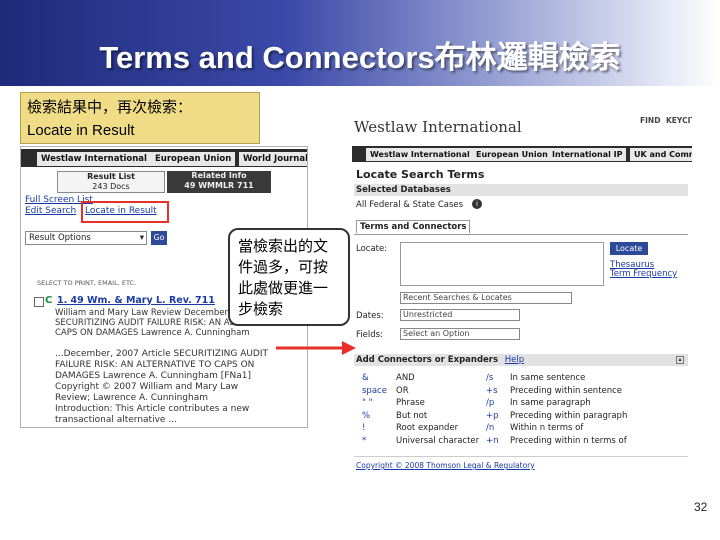 The height and width of the screenshot is (540, 720). I want to click on help-link: Help, so click(512, 360).